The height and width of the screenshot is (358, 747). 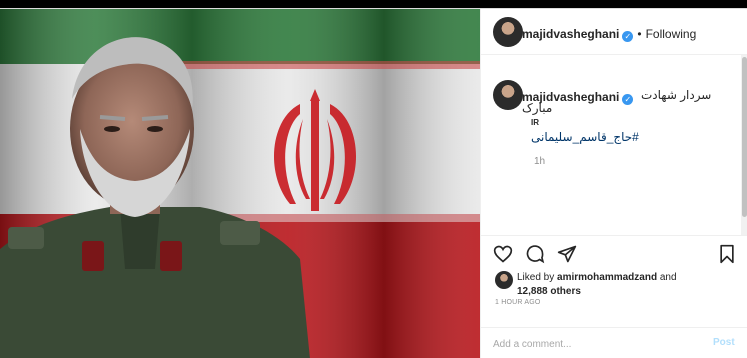 I want to click on share-icon, so click(x=567, y=254).